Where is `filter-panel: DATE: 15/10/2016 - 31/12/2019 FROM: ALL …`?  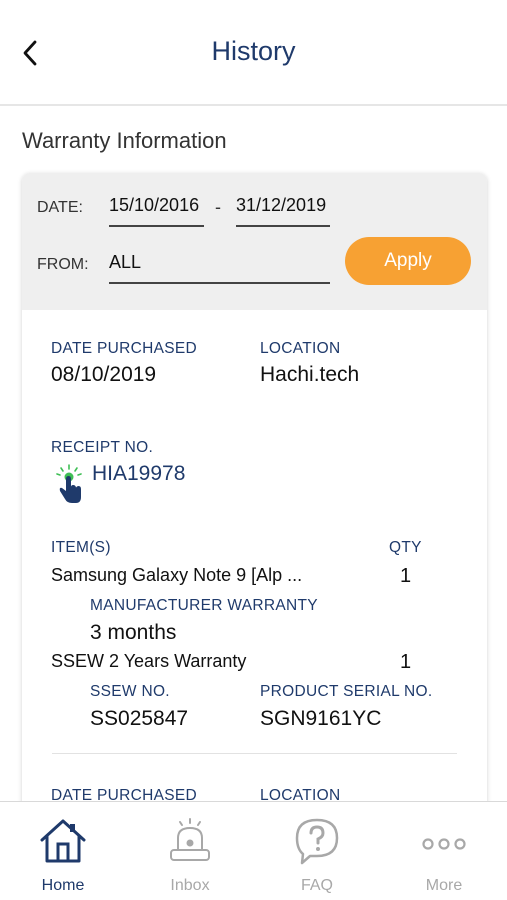 filter-panel: DATE: 15/10/2016 - 31/12/2019 FROM: ALL … is located at coordinates (254, 241).